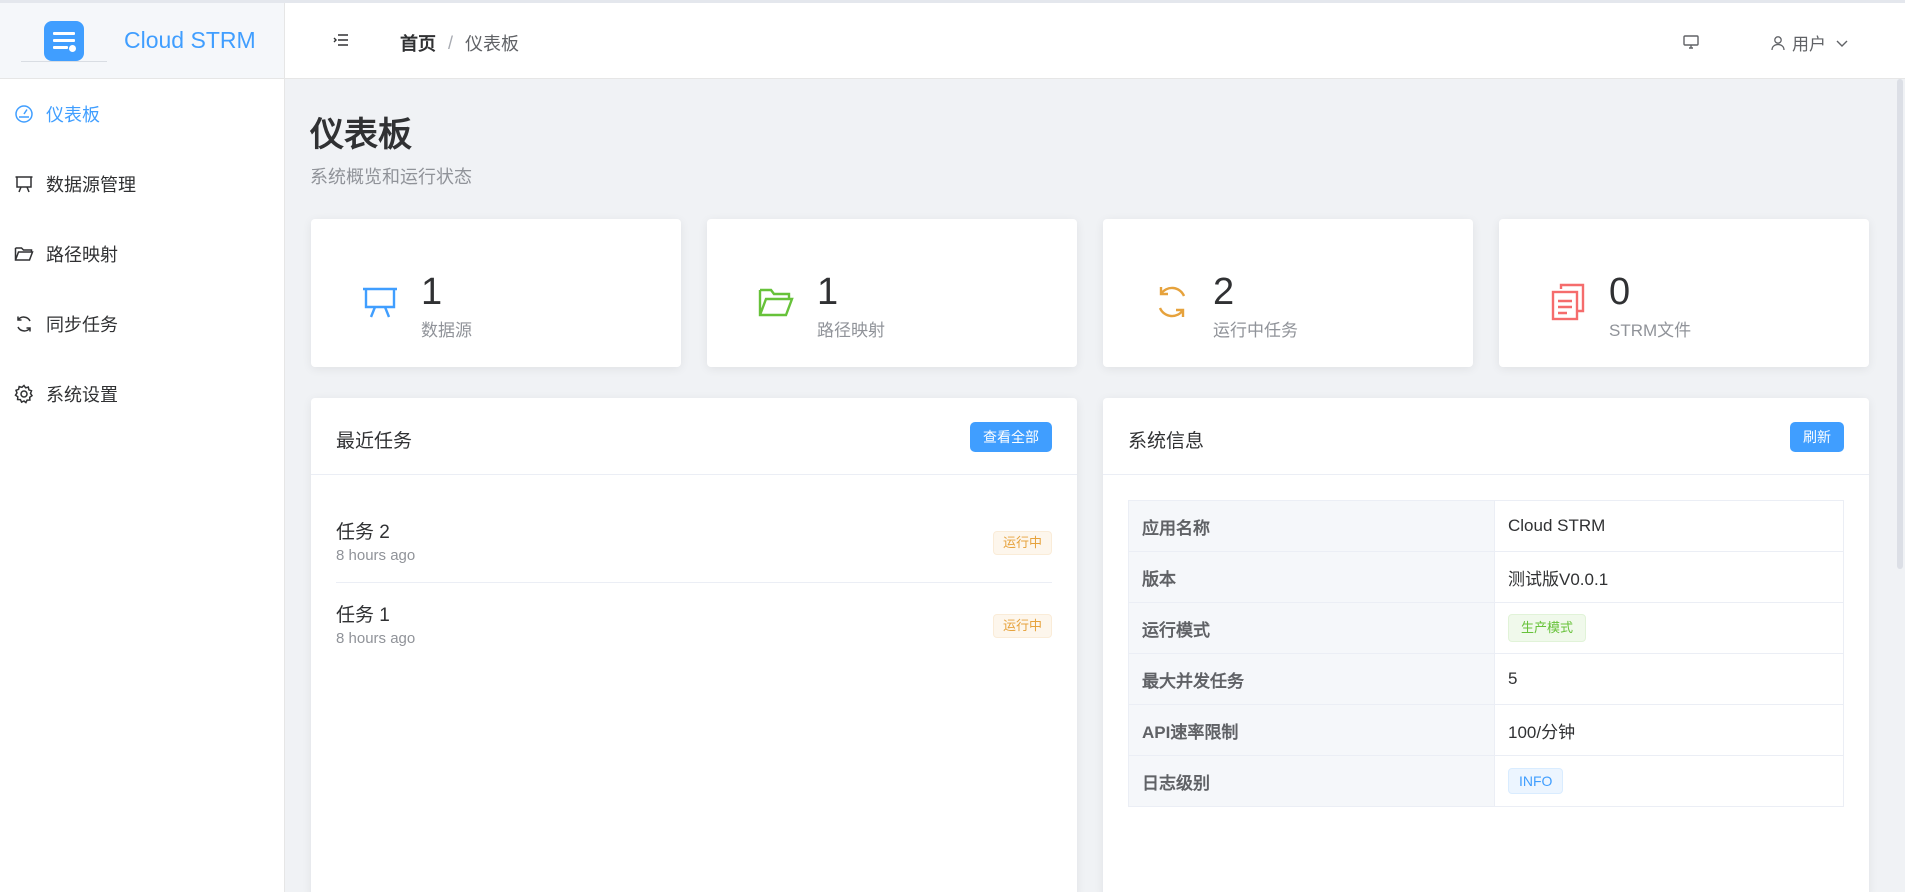 This screenshot has height=892, width=1905. What do you see at coordinates (363, 615) in the screenshot?
I see `task-name: 任务 1` at bounding box center [363, 615].